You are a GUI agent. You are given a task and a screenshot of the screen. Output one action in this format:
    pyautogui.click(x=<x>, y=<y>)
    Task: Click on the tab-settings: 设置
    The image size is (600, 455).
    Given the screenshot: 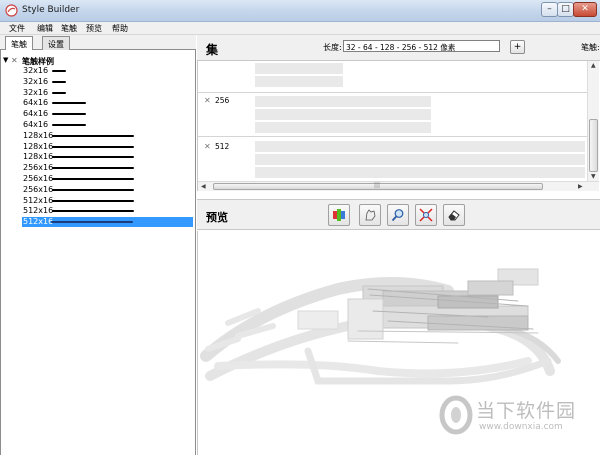 What is the action you would take?
    pyautogui.click(x=56, y=43)
    